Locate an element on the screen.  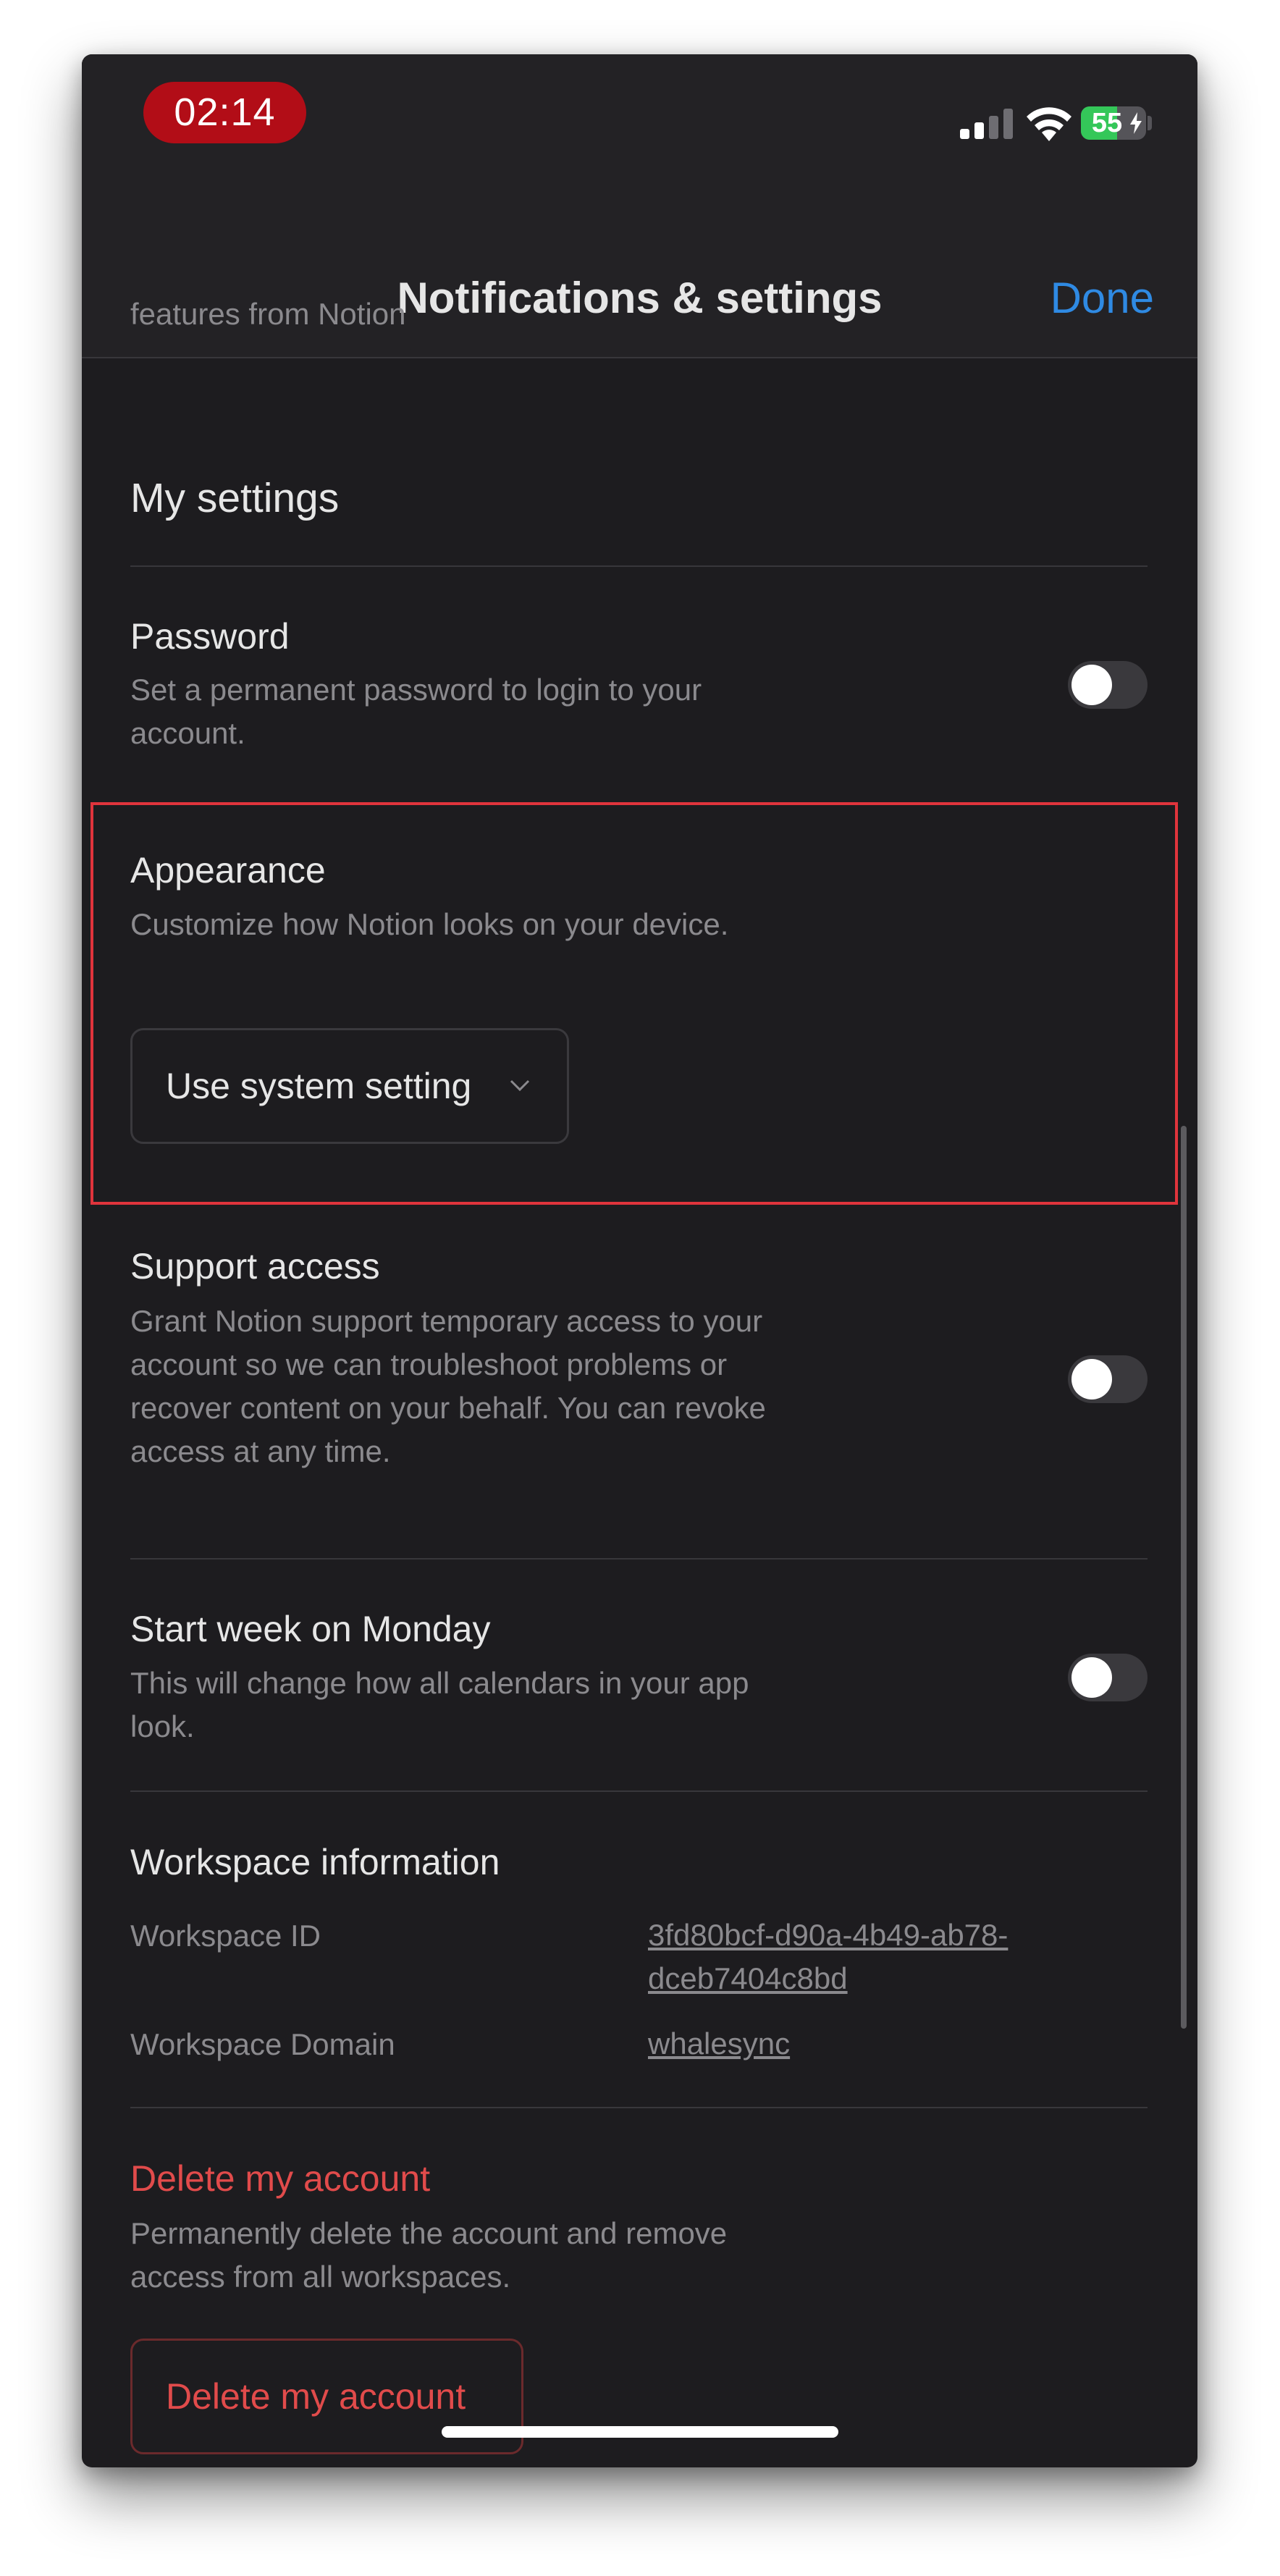
appearance-title: Appearance is located at coordinates (228, 870).